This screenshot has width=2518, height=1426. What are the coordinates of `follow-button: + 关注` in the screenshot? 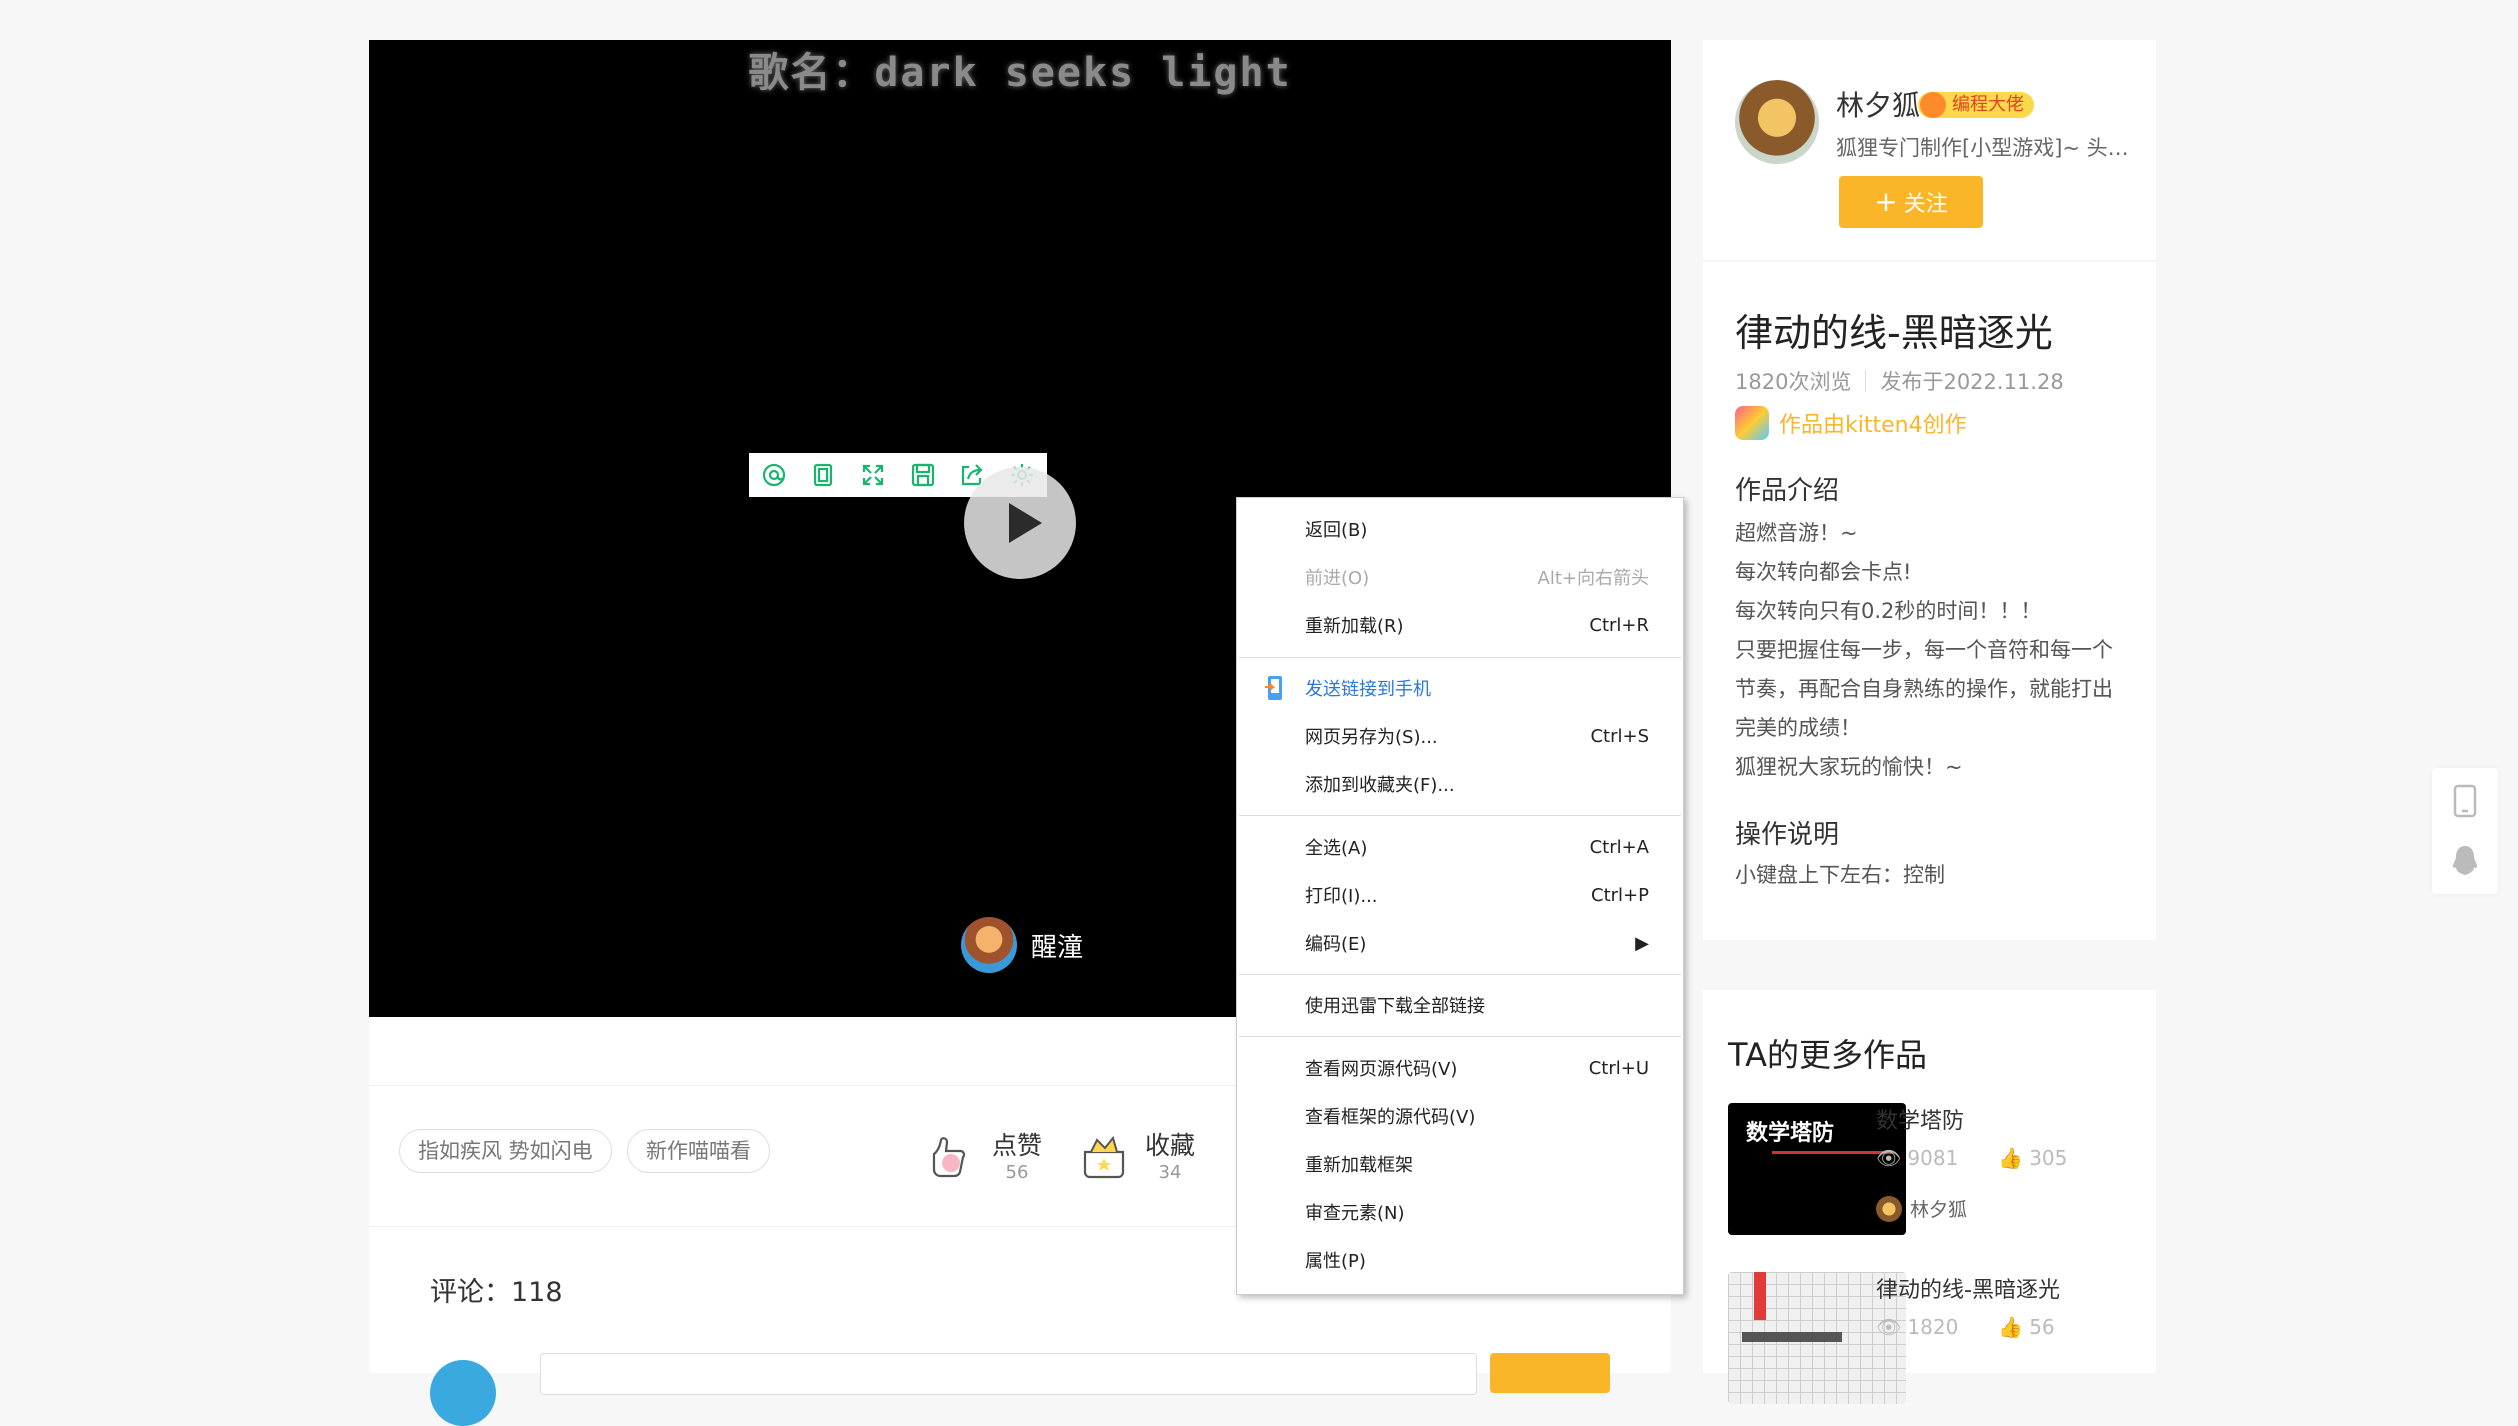 It's located at (1911, 202).